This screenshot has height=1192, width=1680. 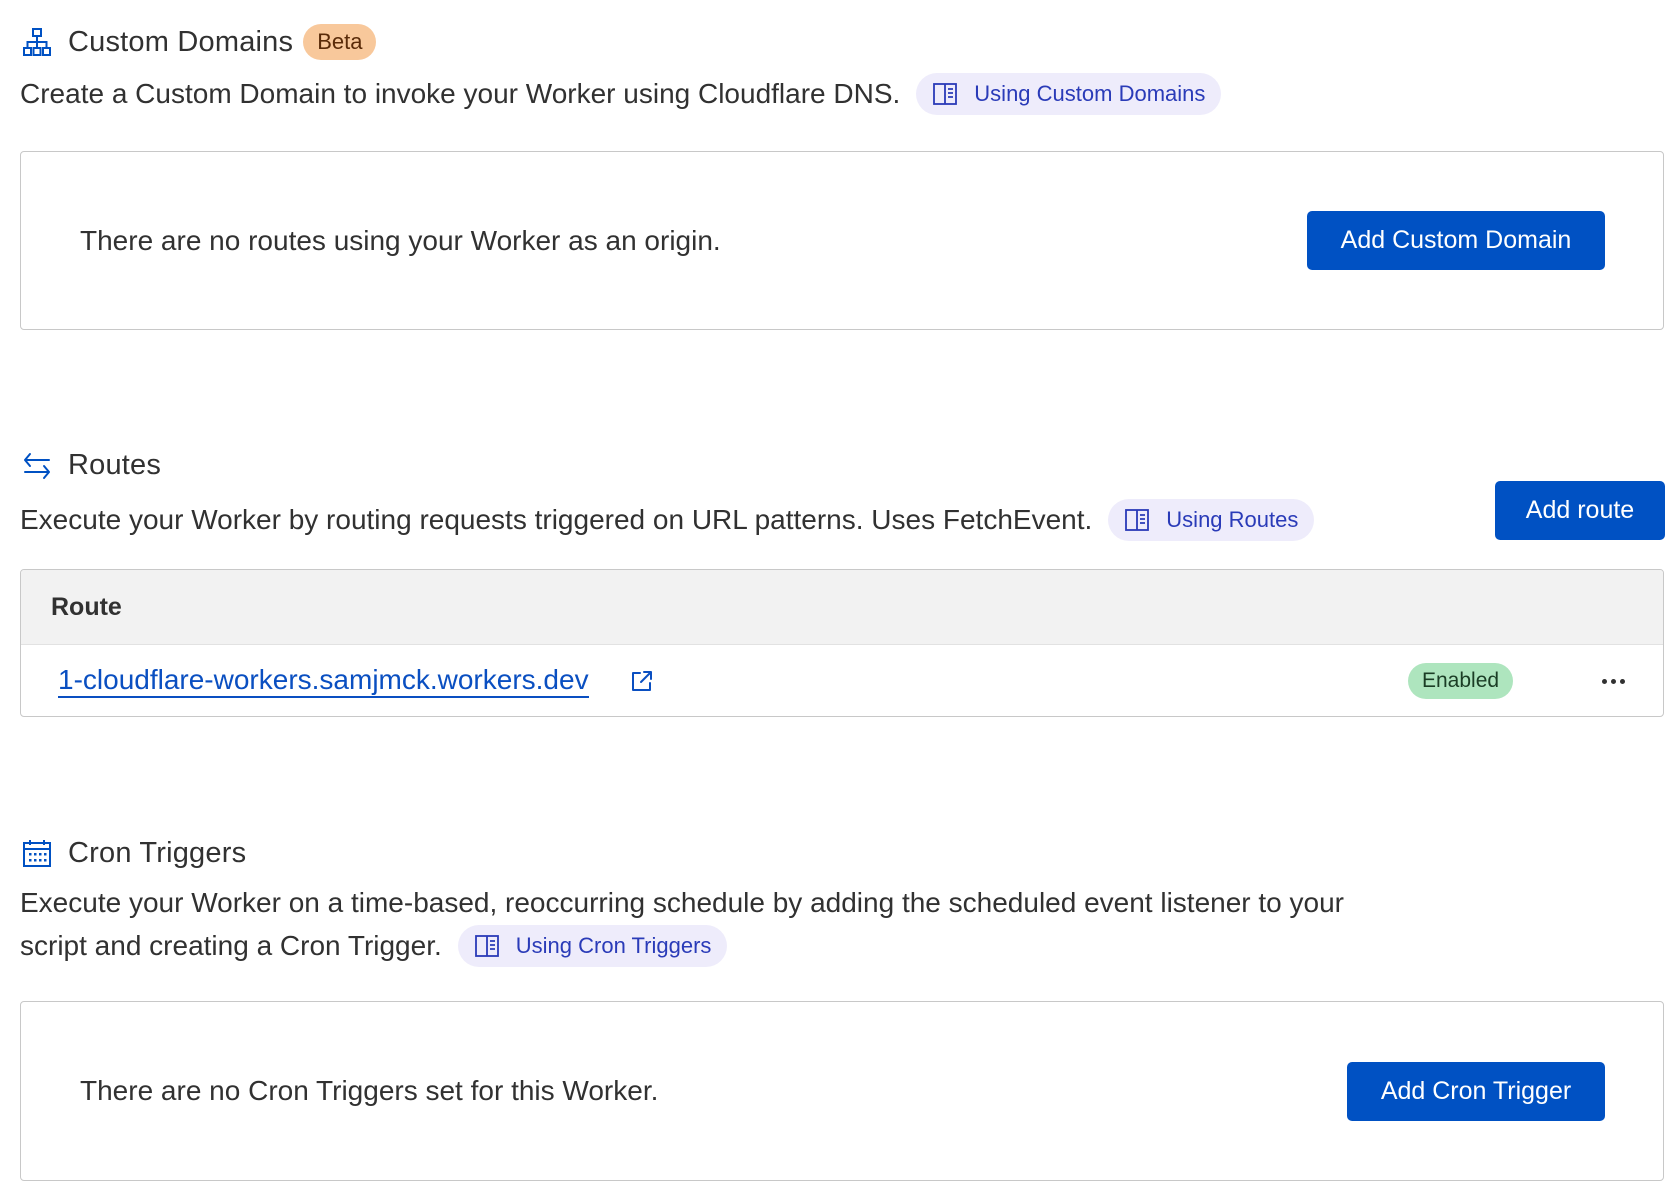 I want to click on routes-title: Routes, so click(x=115, y=464).